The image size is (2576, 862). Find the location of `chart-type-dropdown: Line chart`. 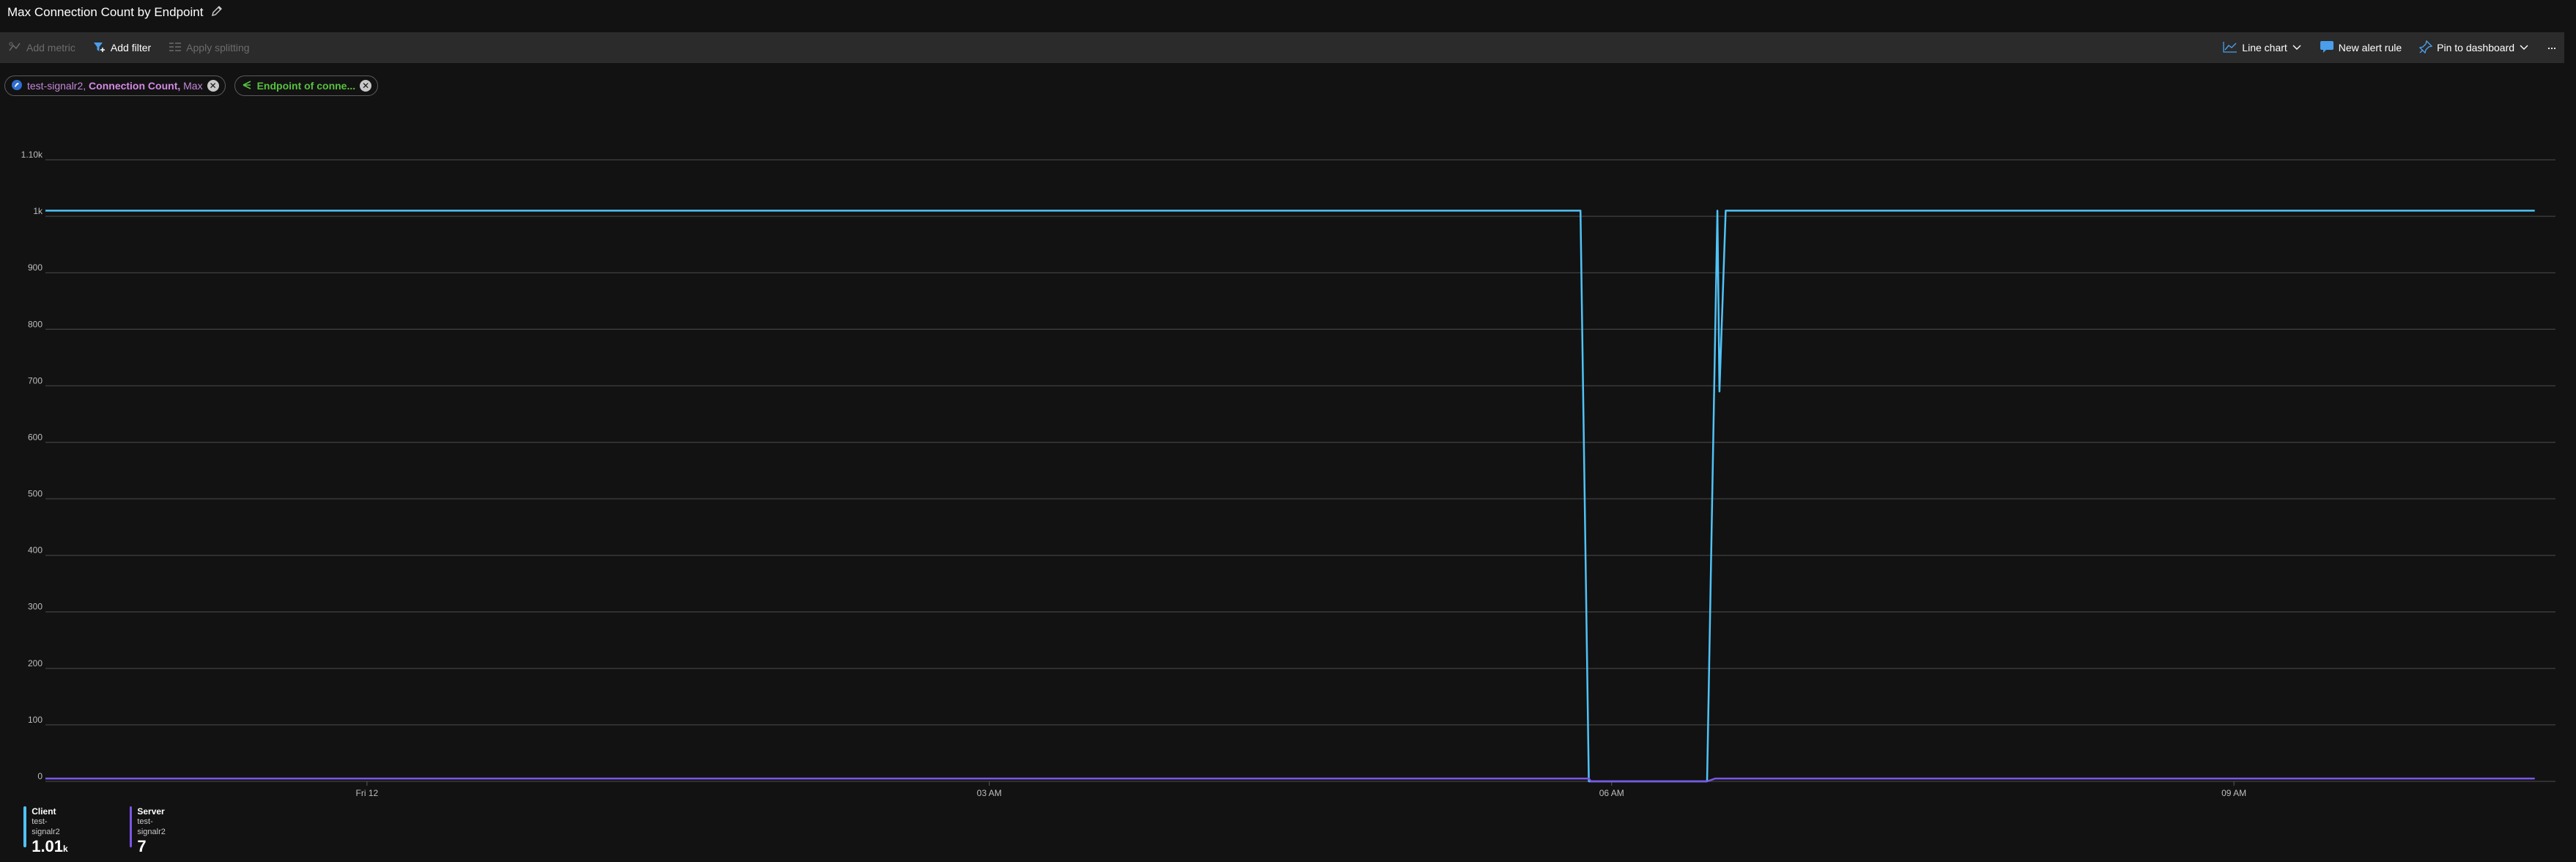

chart-type-dropdown: Line chart is located at coordinates (2262, 48).